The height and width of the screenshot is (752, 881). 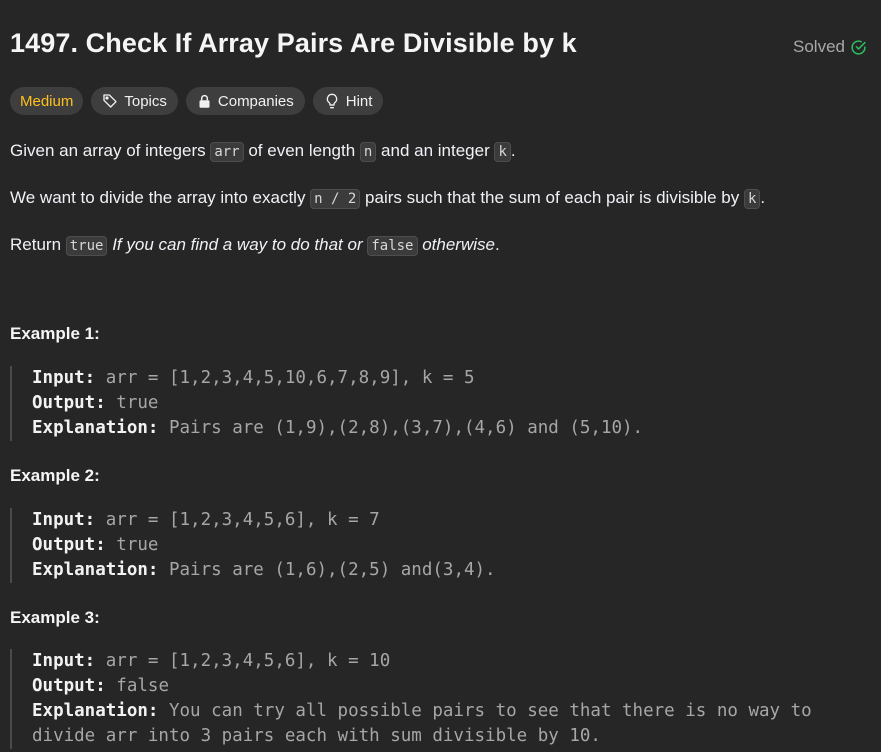 I want to click on check-circle-icon, so click(x=858, y=47).